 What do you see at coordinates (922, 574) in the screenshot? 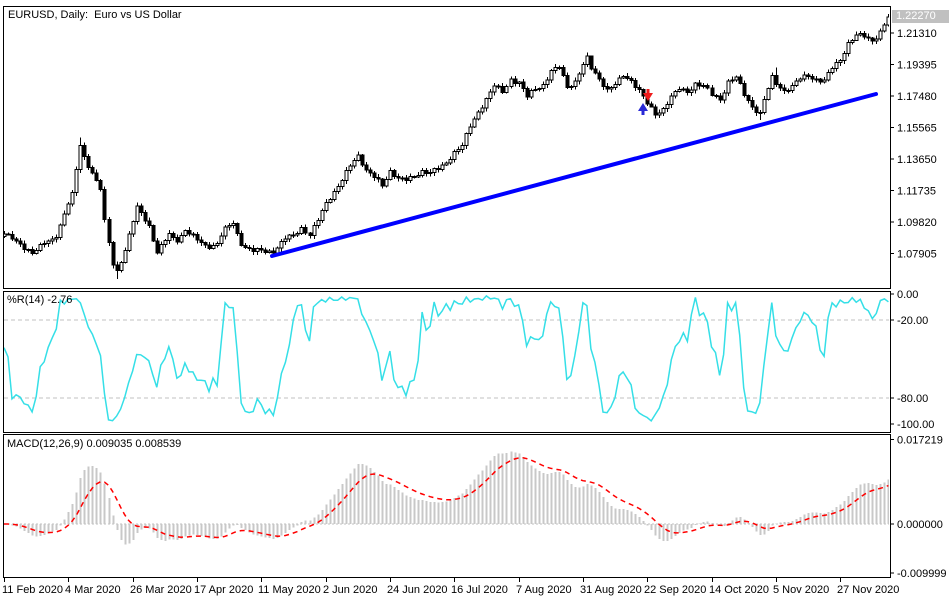
I see `macd-axis-label: -0.009999` at bounding box center [922, 574].